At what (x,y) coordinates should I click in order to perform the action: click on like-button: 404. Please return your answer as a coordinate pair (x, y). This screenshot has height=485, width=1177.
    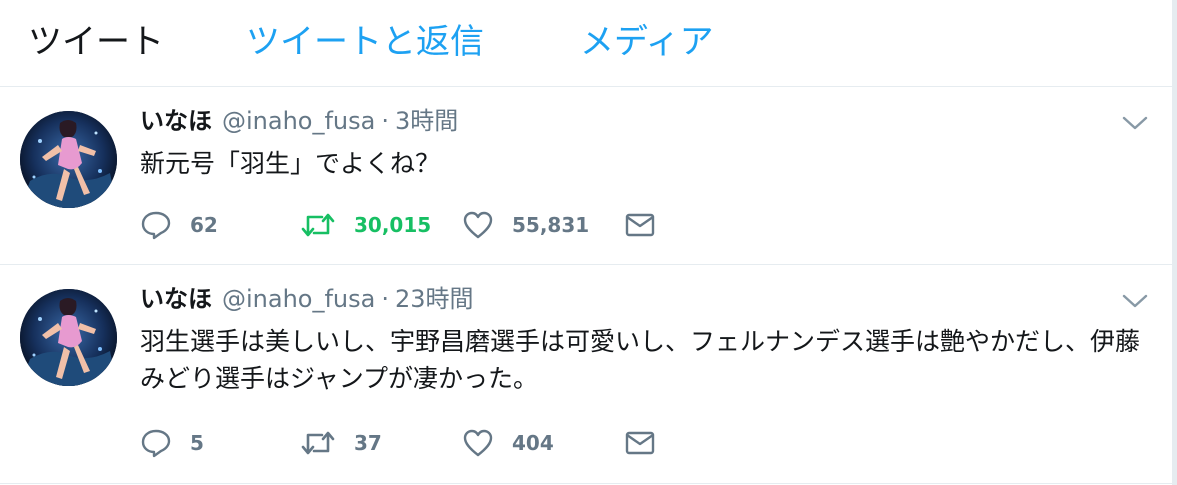
    Looking at the image, I should click on (508, 443).